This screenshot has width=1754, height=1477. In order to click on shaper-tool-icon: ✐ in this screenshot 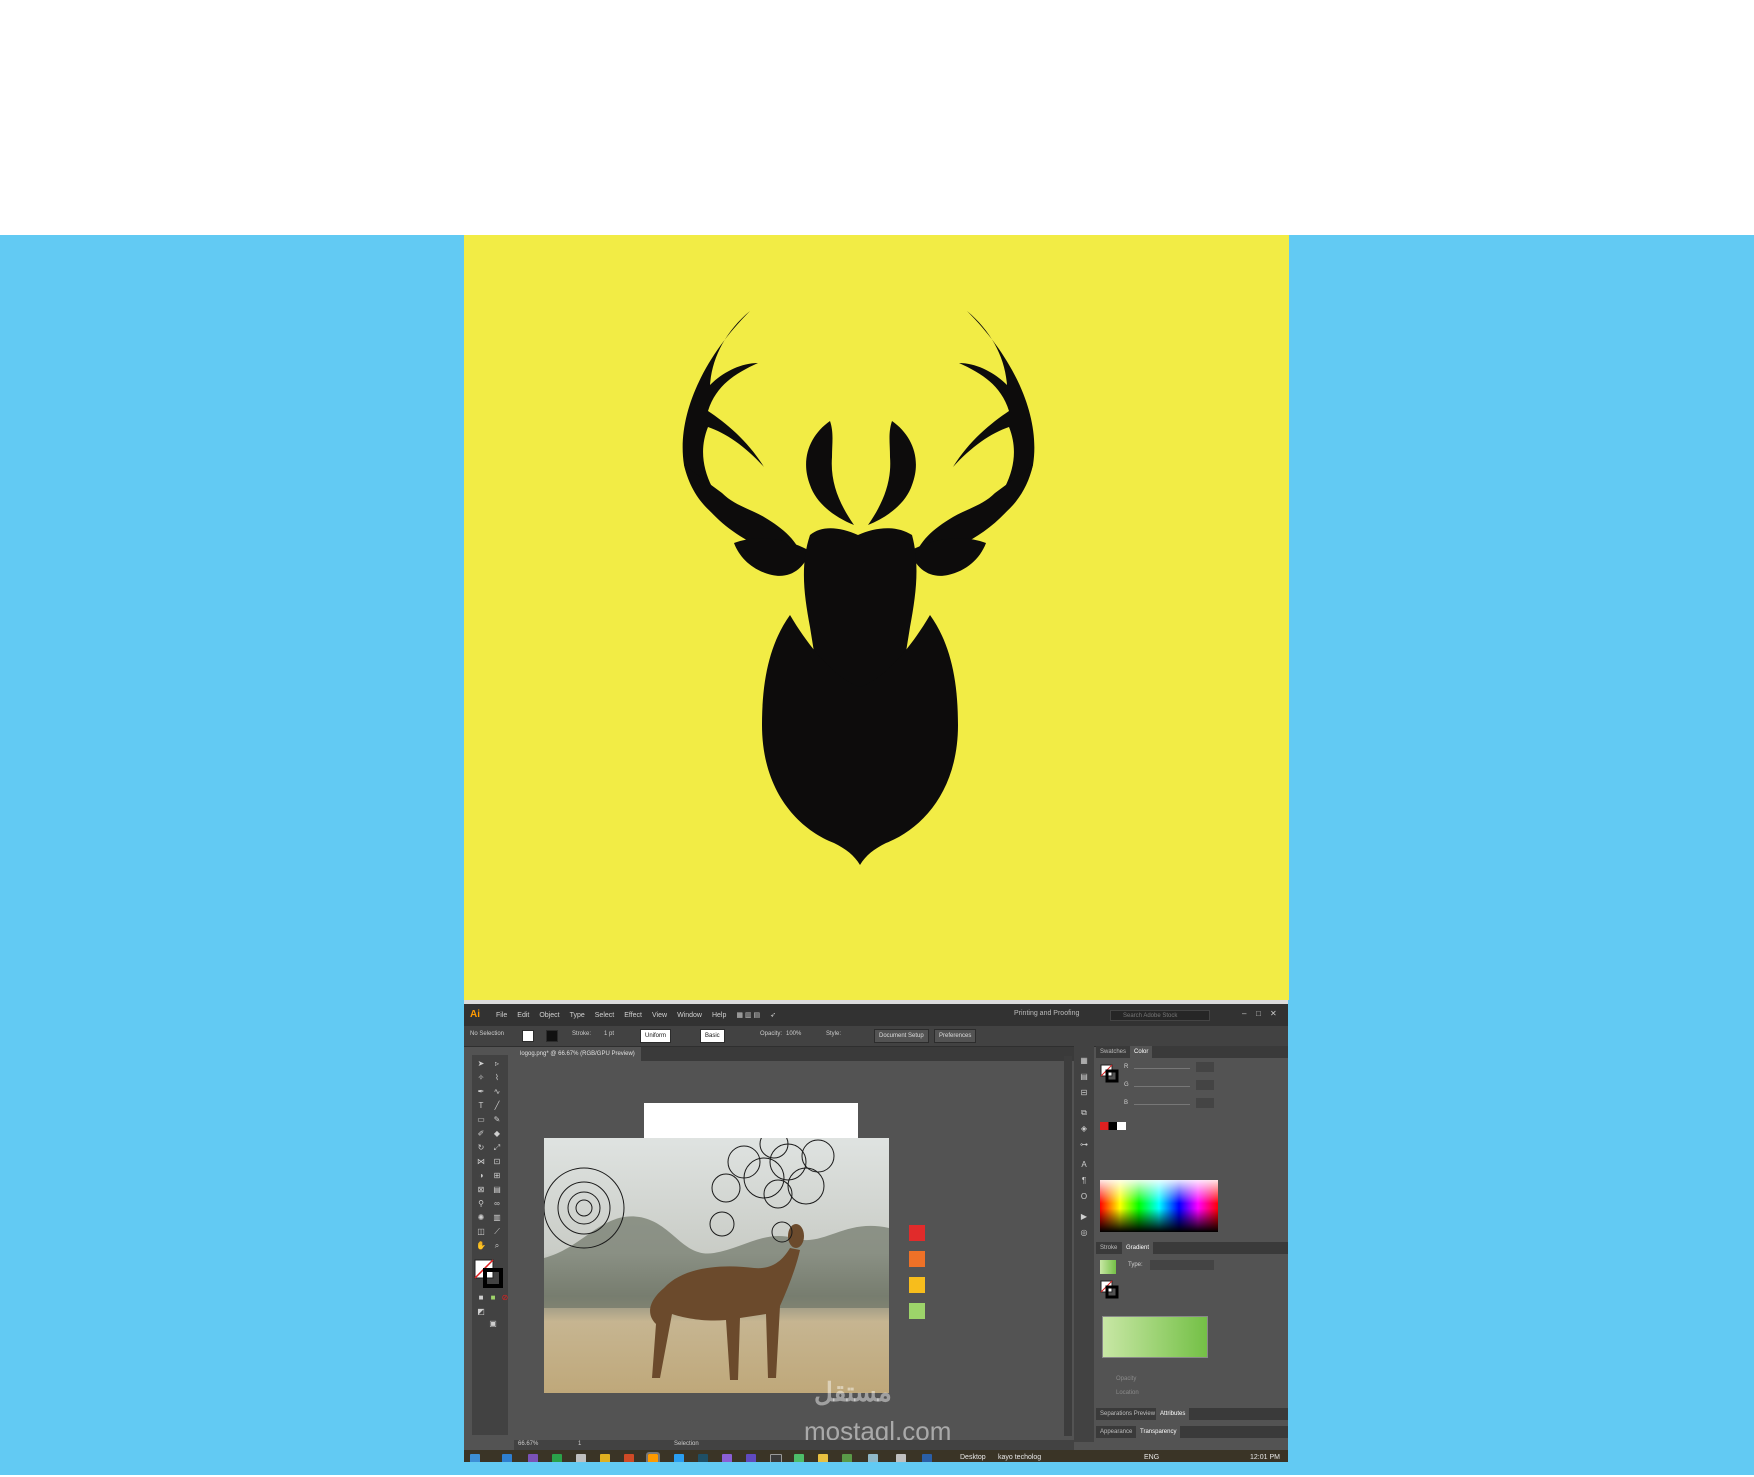, I will do `click(481, 1134)`.